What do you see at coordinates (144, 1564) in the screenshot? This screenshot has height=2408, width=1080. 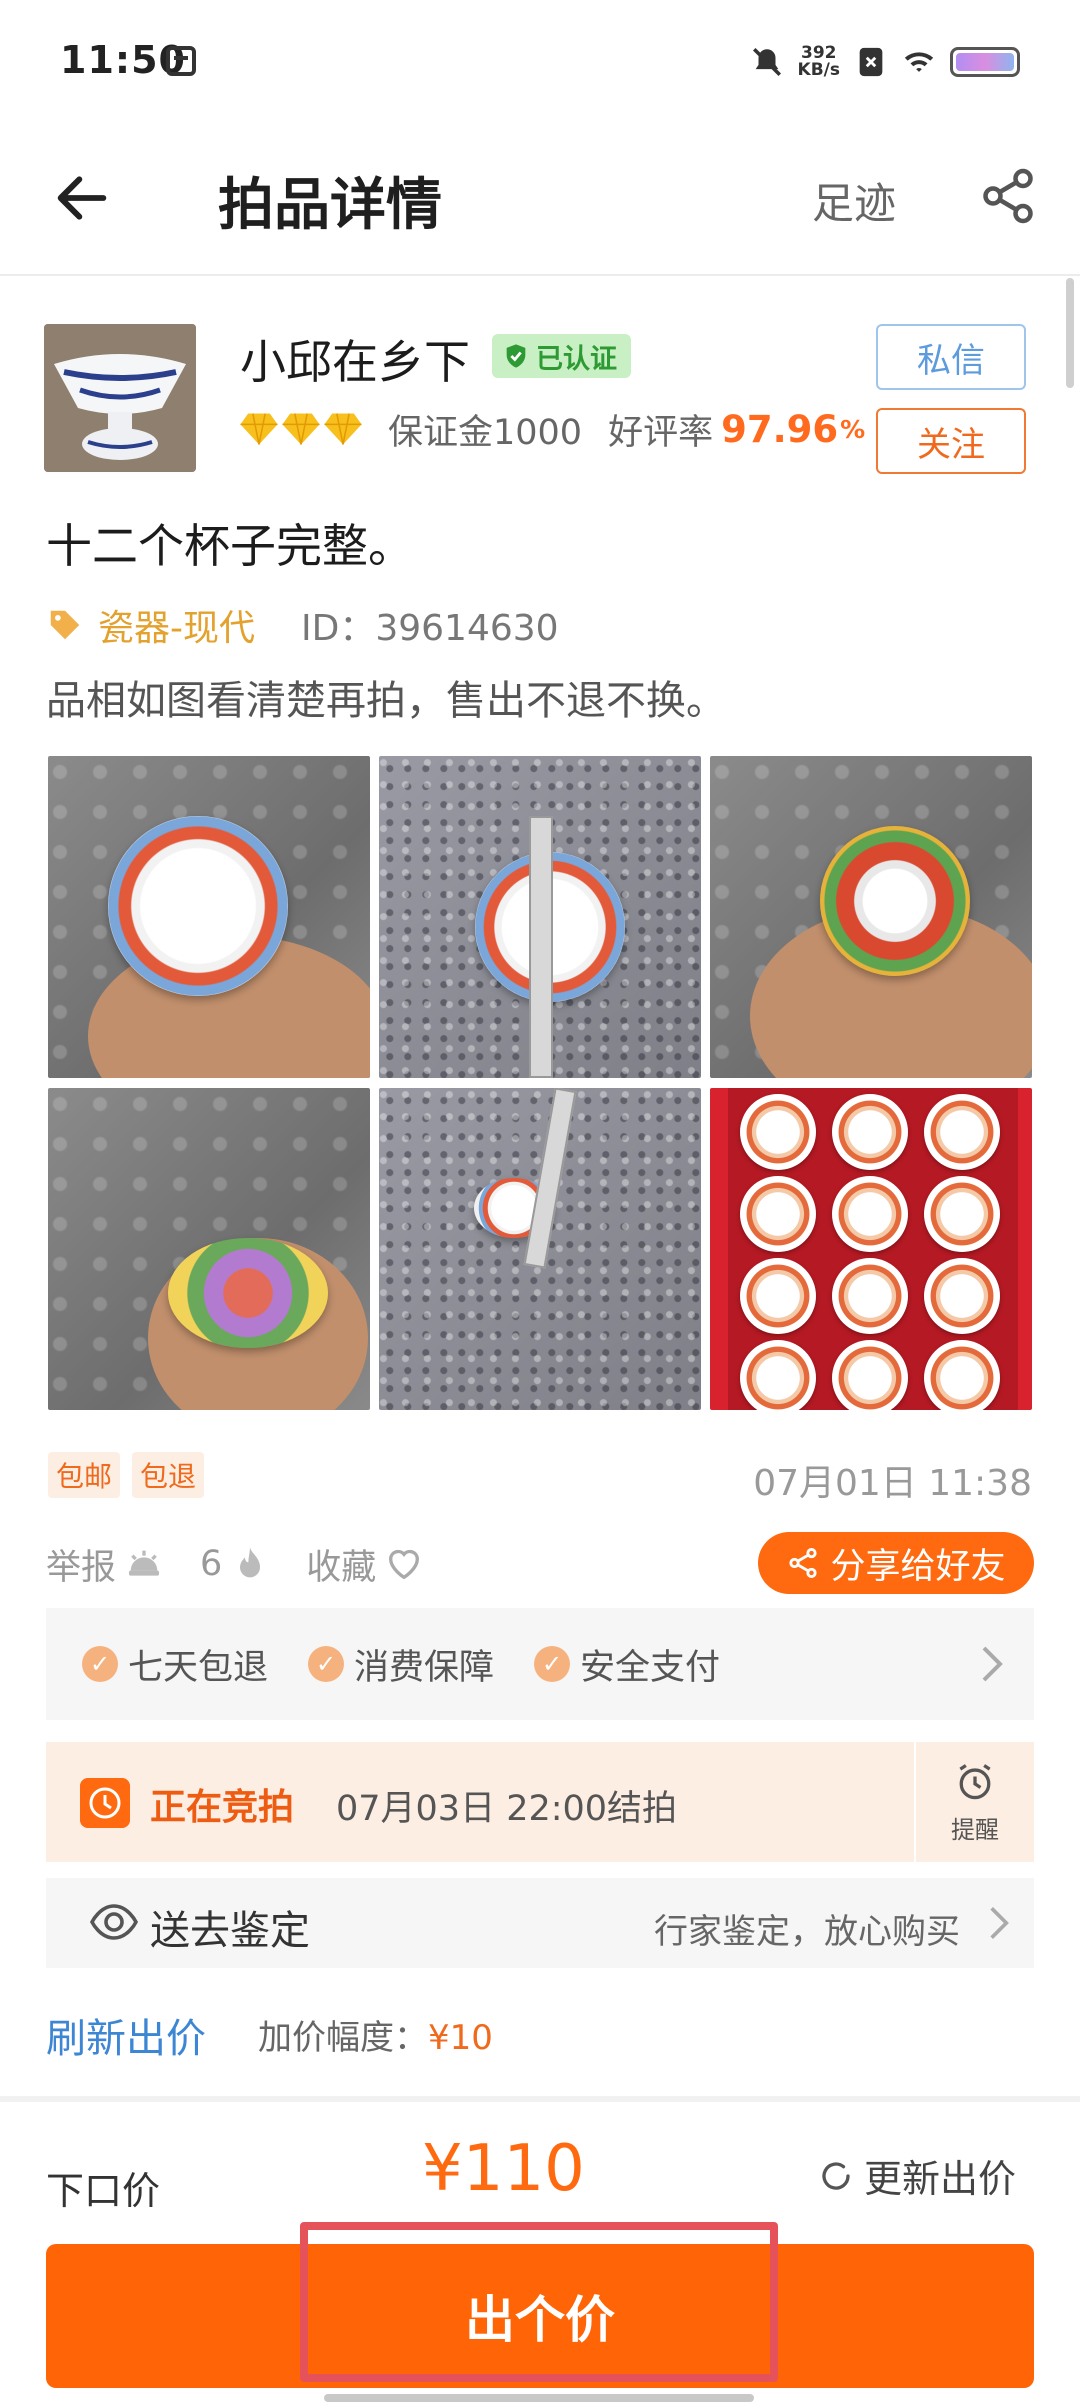 I see `report-icon` at bounding box center [144, 1564].